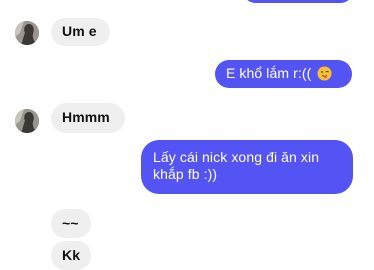 Image resolution: width=374 pixels, height=270 pixels. What do you see at coordinates (269, 73) in the screenshot?
I see `message-text: E khổ lắm r:((` at bounding box center [269, 73].